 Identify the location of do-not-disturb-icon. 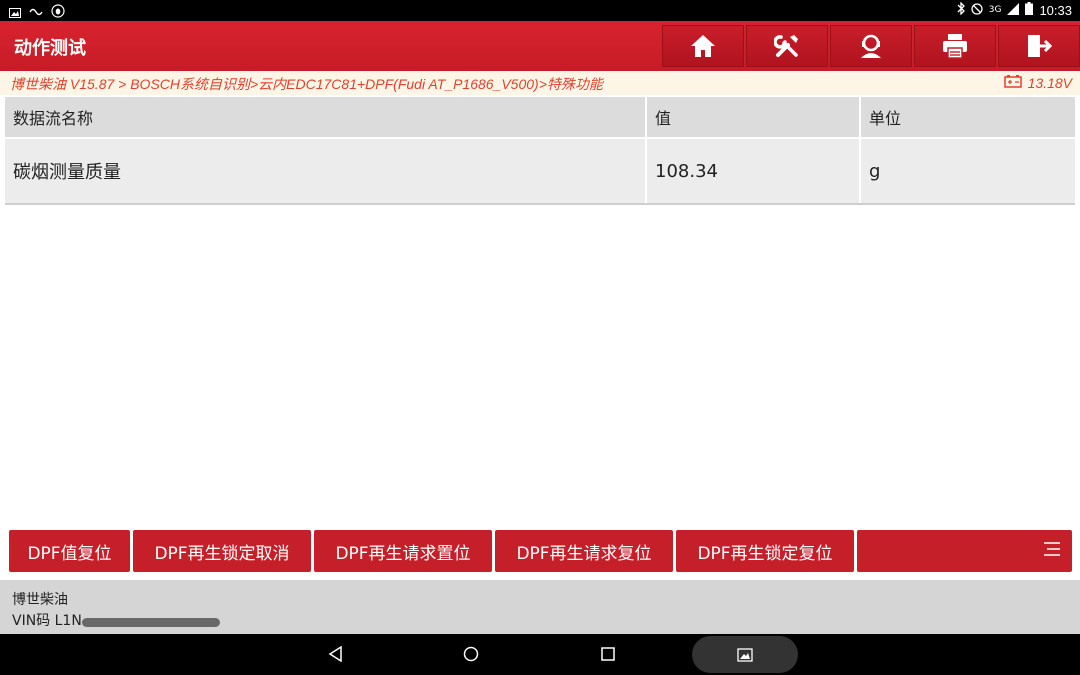
(977, 10).